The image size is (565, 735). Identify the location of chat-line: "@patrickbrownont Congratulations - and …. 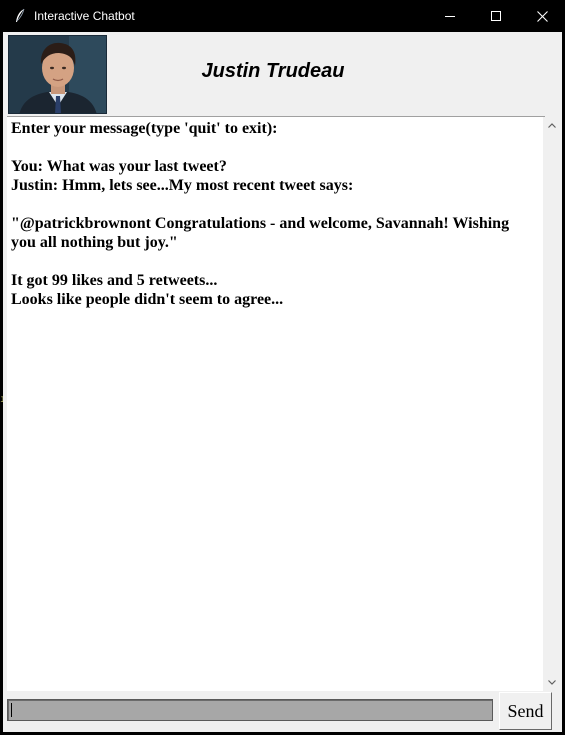
(260, 223).